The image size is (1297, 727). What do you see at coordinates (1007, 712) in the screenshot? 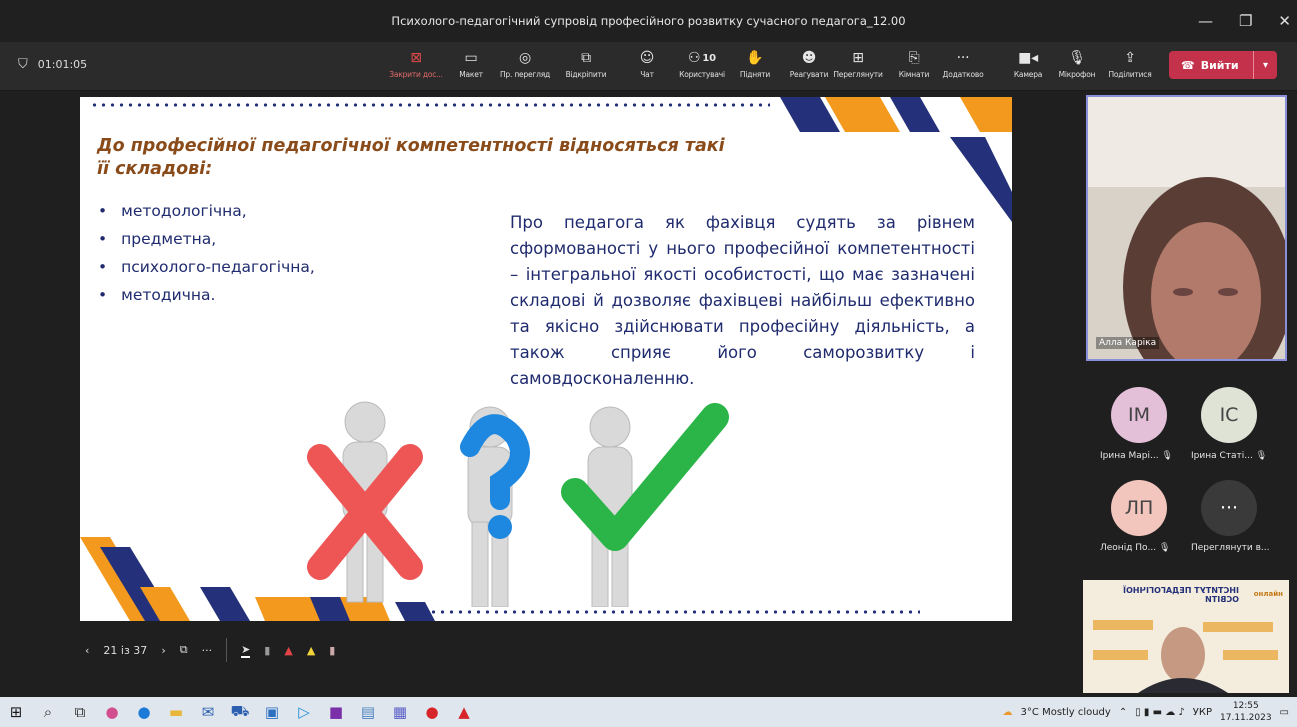
I see `weather-icon: ☁` at bounding box center [1007, 712].